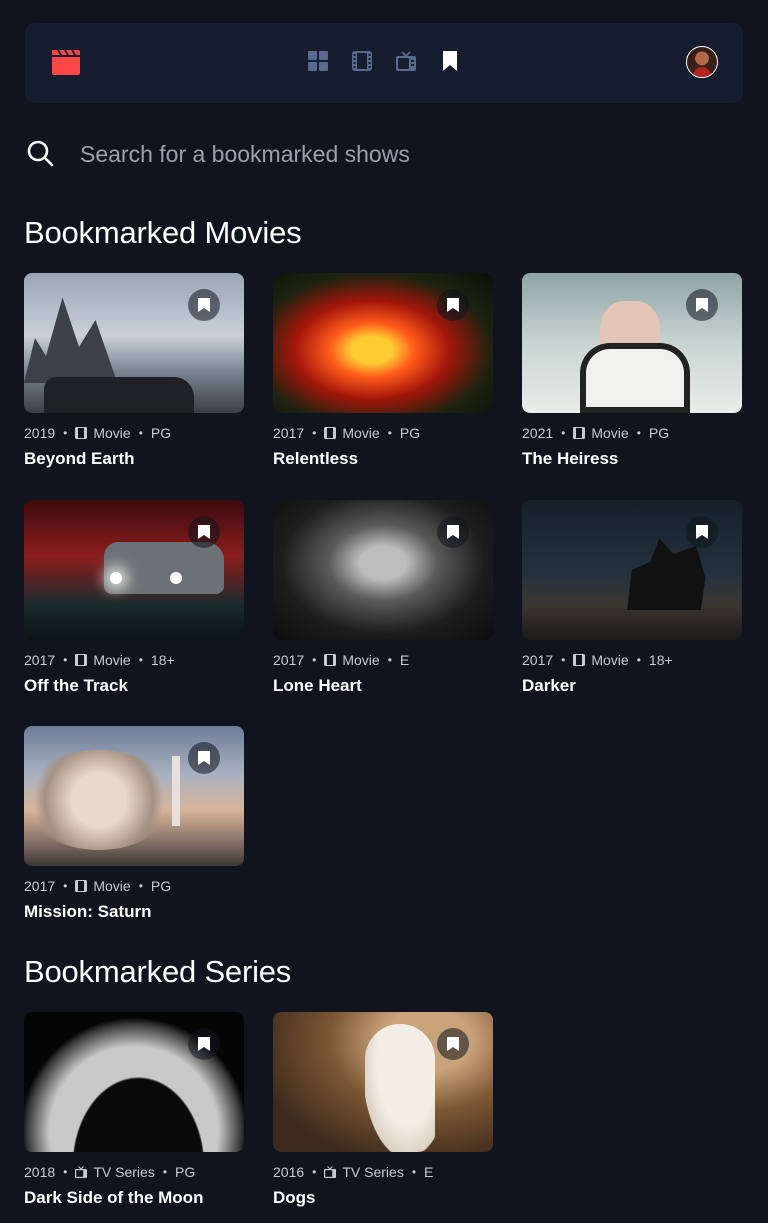 The image size is (768, 1223). What do you see at coordinates (158, 971) in the screenshot?
I see `bookmarked-series-heading: Bookmarked Series` at bounding box center [158, 971].